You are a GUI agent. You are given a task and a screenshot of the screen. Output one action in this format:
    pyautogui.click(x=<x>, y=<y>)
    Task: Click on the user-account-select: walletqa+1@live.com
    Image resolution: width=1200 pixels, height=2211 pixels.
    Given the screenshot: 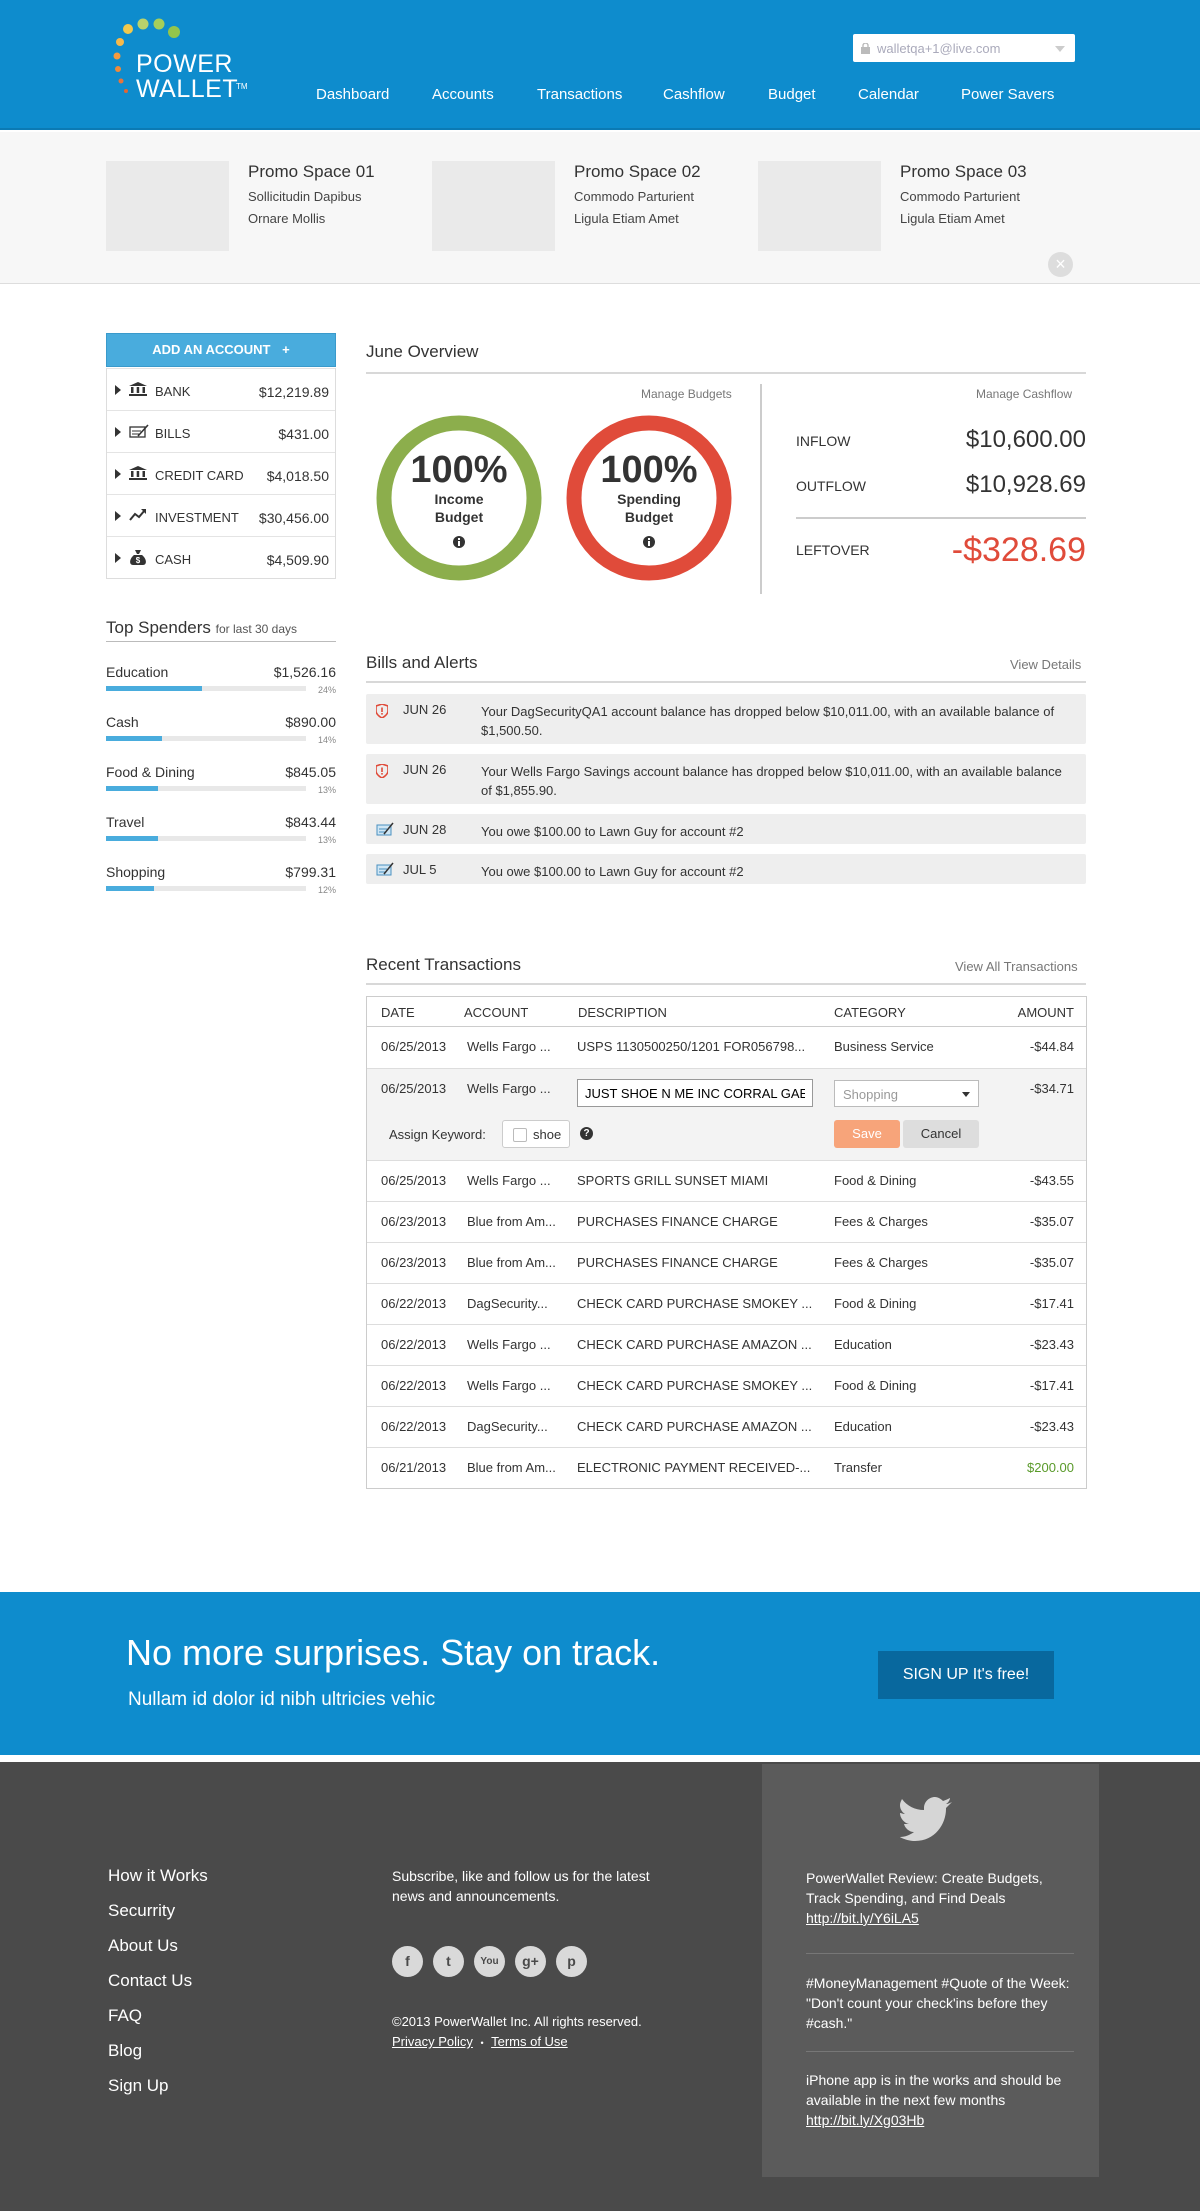 What is the action you would take?
    pyautogui.click(x=964, y=48)
    